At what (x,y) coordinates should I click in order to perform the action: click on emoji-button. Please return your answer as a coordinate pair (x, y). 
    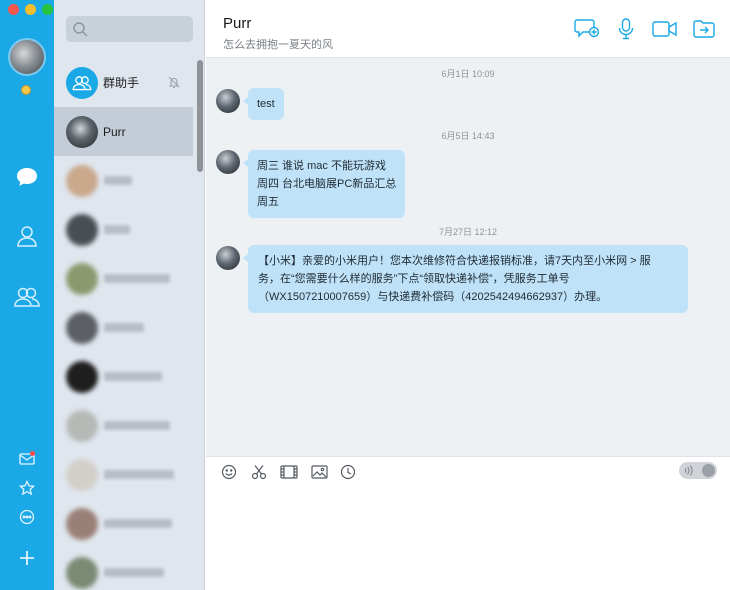
    Looking at the image, I should click on (229, 472).